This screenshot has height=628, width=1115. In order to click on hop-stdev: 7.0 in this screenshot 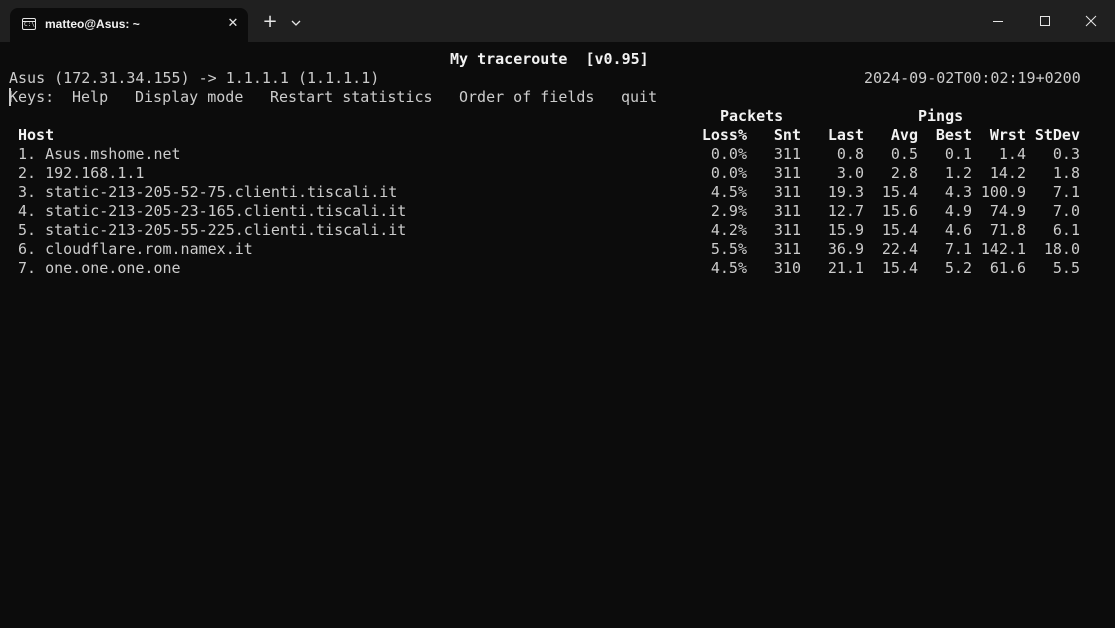, I will do `click(1066, 211)`.